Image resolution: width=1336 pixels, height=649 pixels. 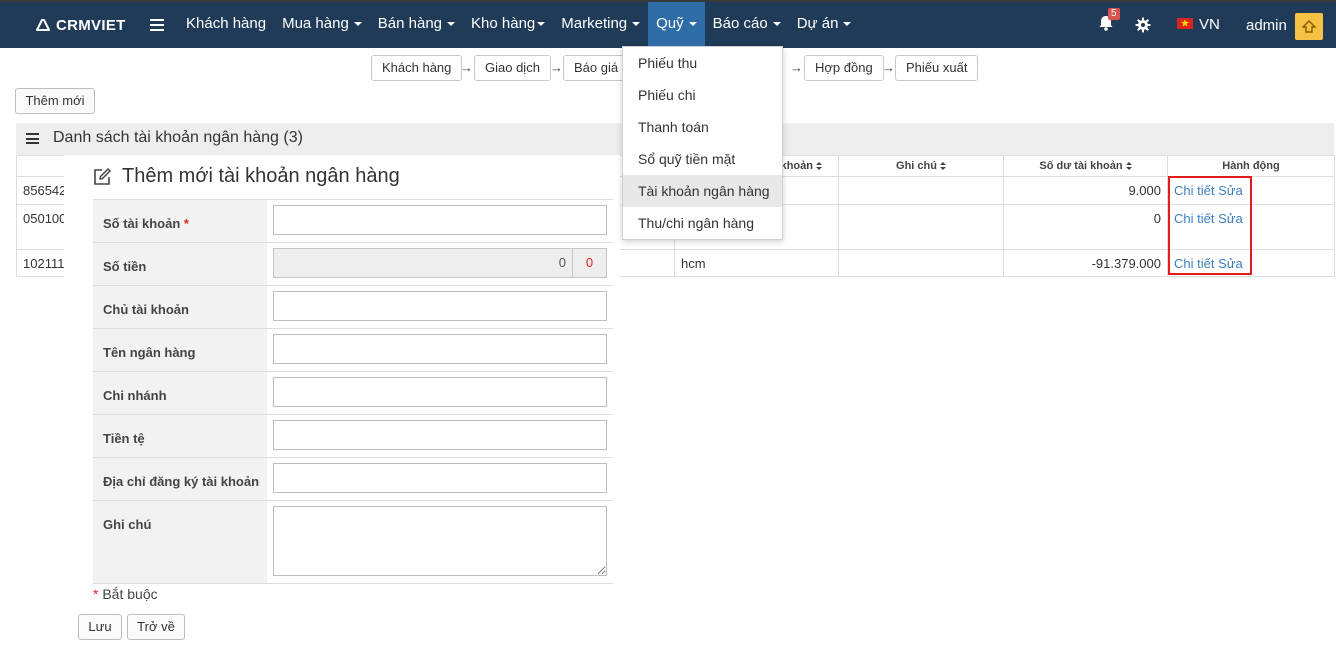 I want to click on branch-cell: hcm, so click(x=756, y=263).